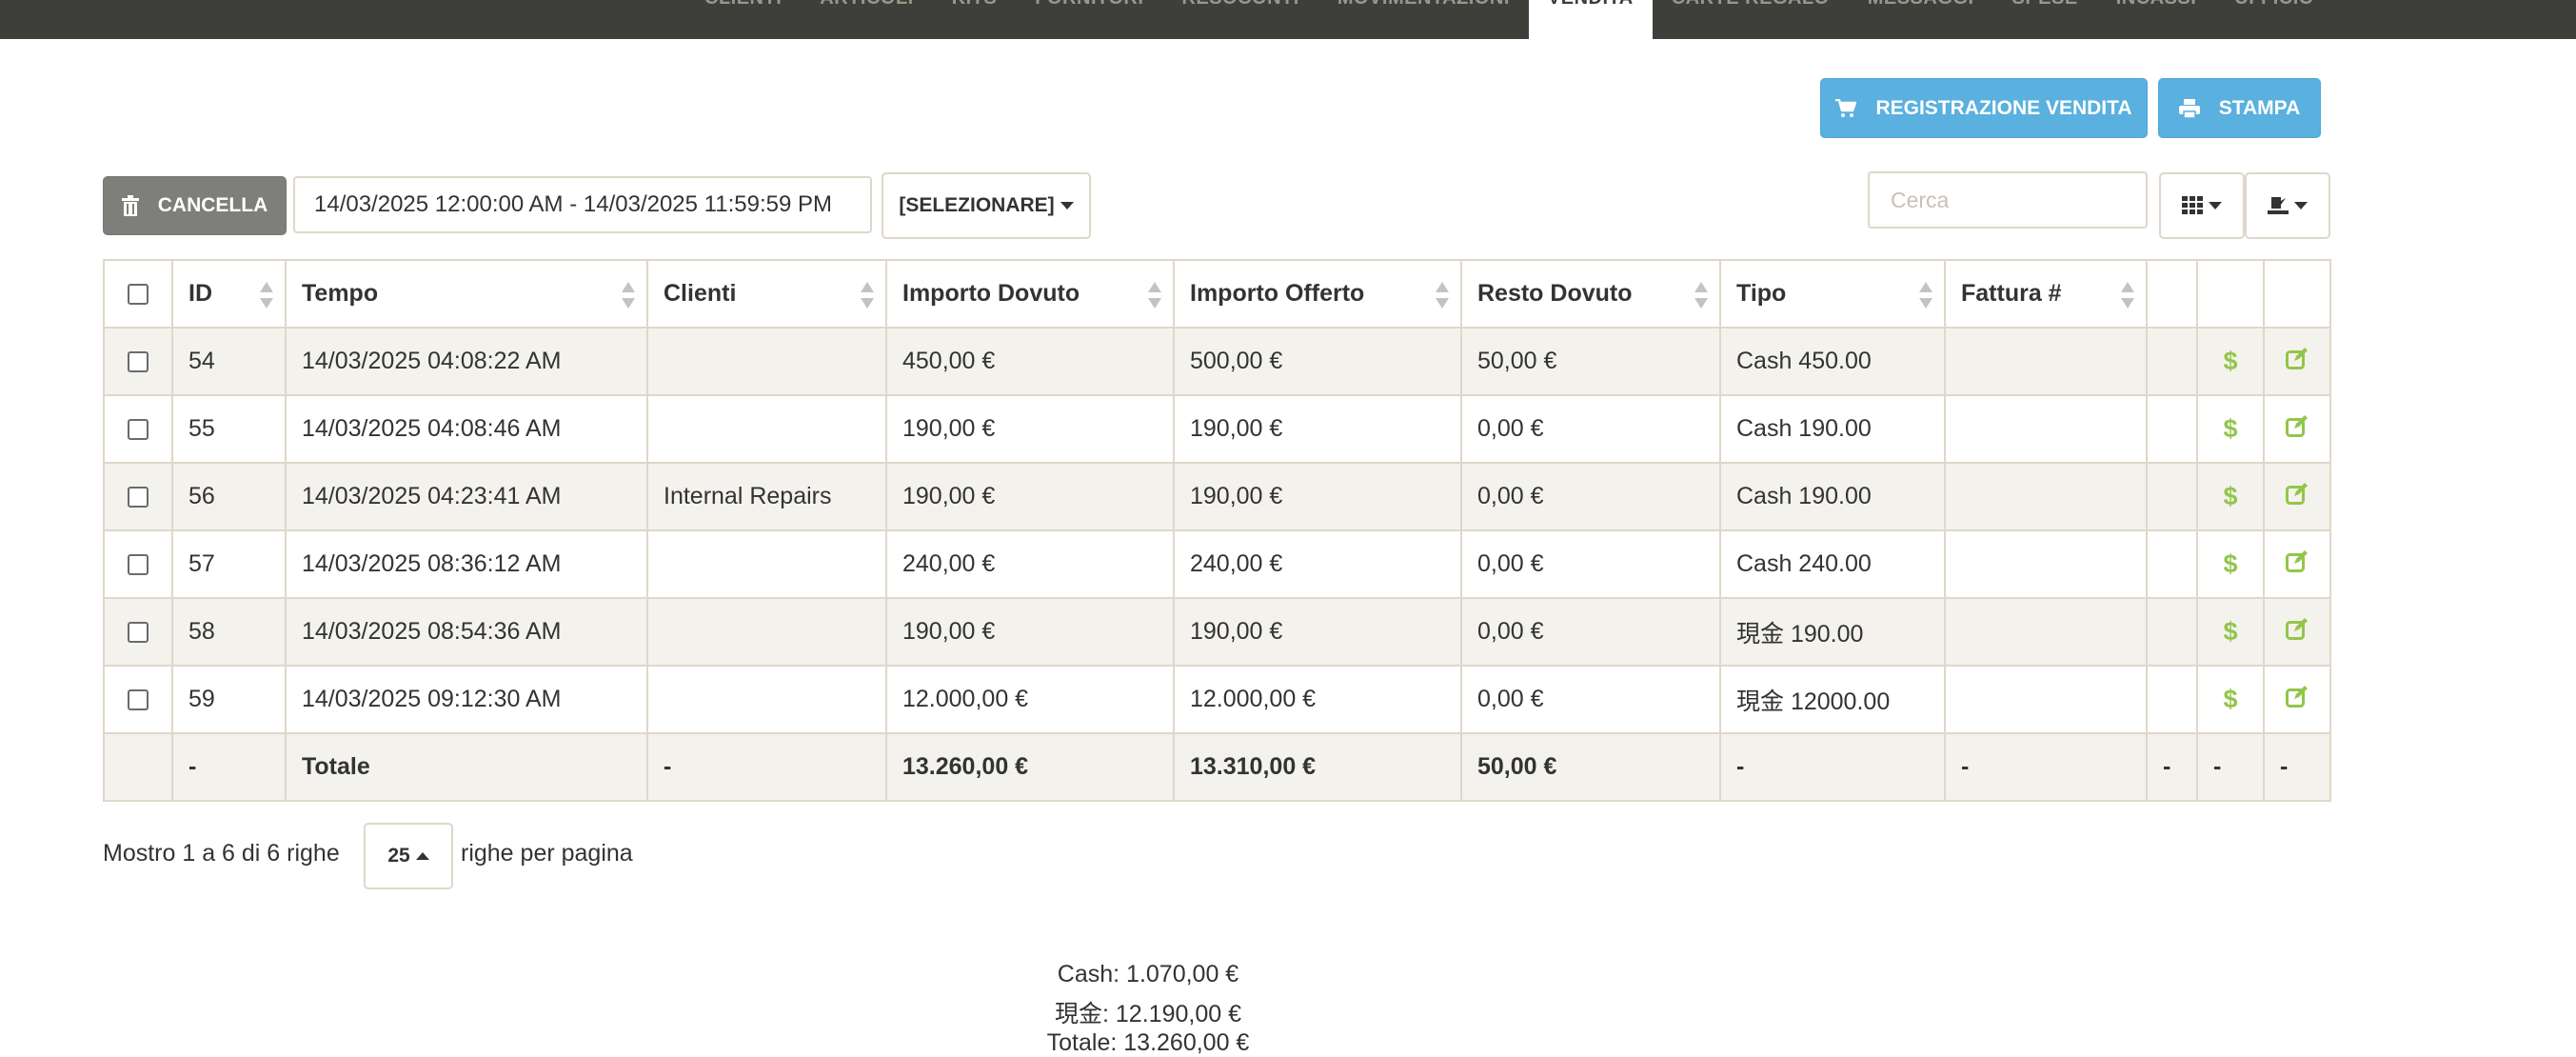  Describe the element at coordinates (975, 14) in the screenshot. I see `nav-item-kits: KITS` at that location.